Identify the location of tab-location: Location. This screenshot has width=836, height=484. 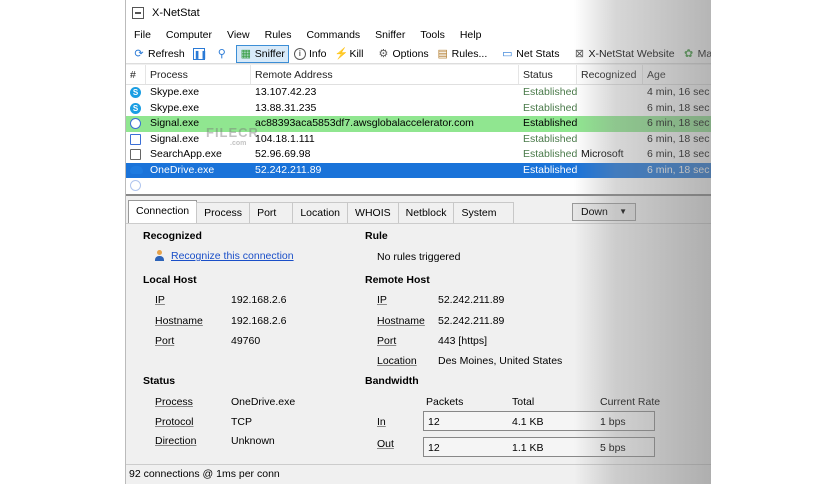
(320, 212).